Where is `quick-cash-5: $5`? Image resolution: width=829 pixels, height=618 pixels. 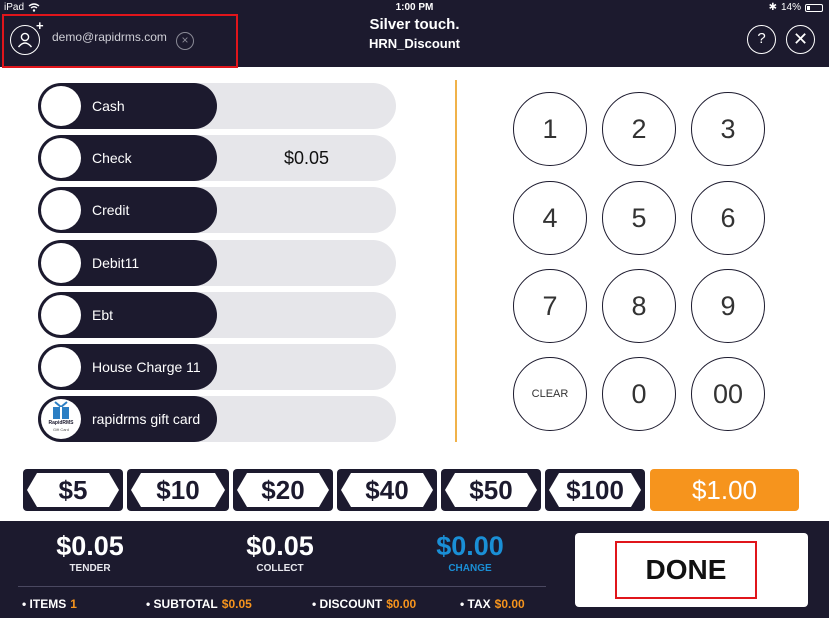 quick-cash-5: $5 is located at coordinates (73, 490).